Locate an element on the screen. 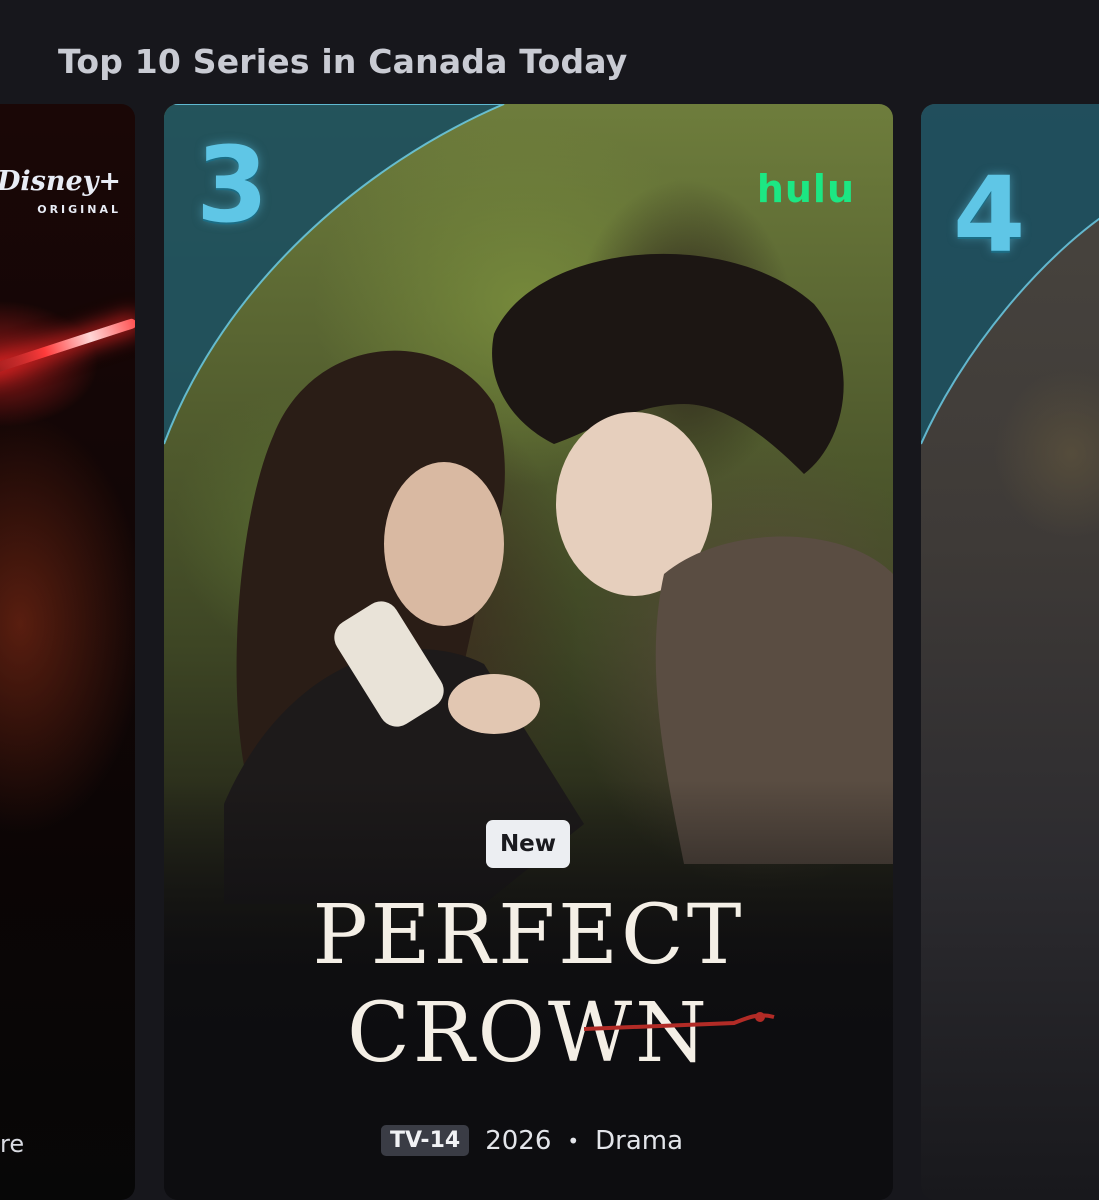 The image size is (1099, 1200). lightsaber-art is located at coordinates (67, 347).